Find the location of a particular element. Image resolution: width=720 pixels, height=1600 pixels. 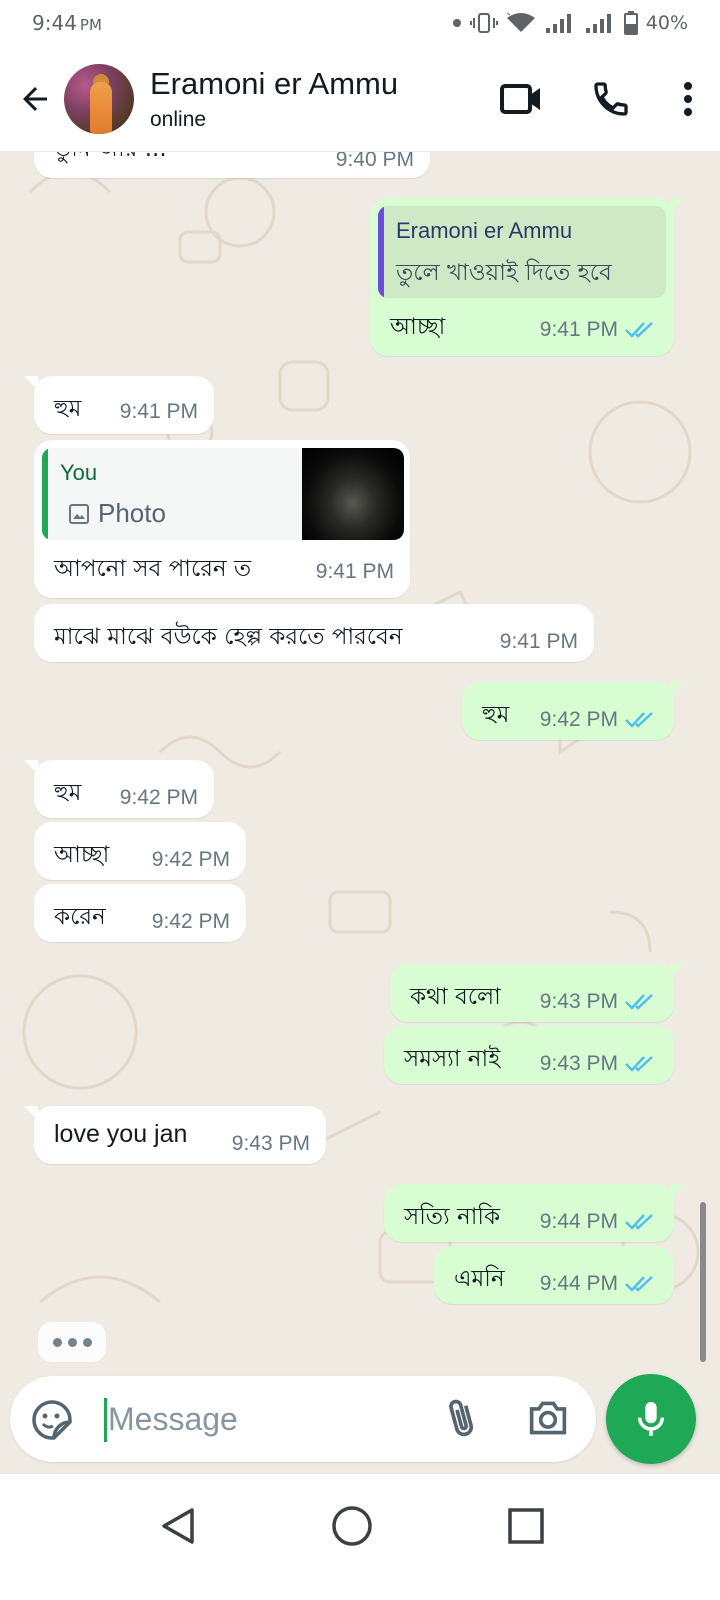

contact-status: online is located at coordinates (178, 119).